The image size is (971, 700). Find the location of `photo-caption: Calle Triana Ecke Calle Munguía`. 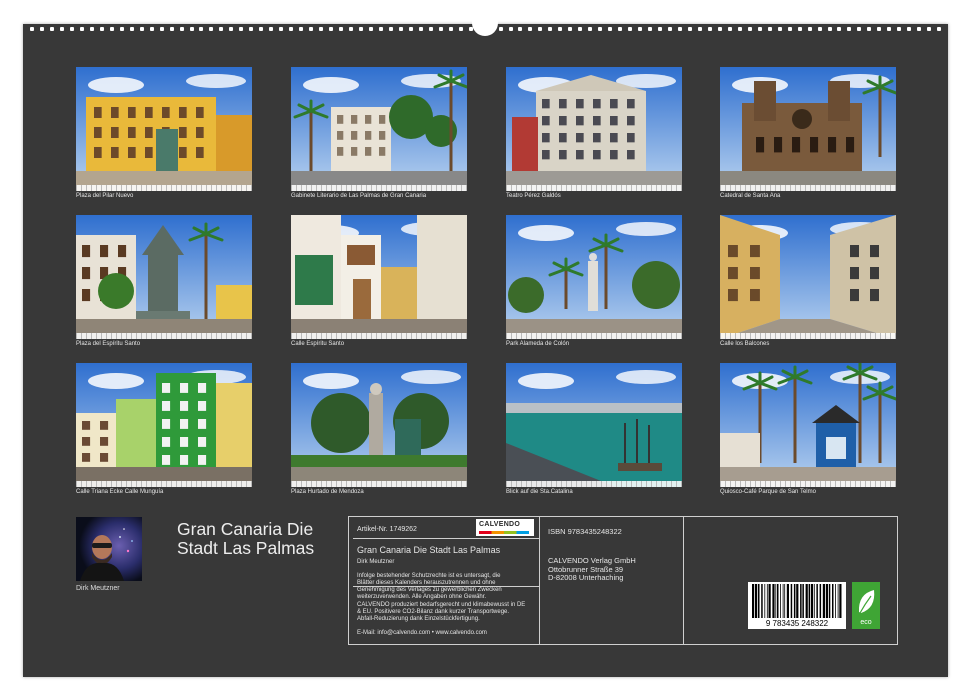

photo-caption: Calle Triana Ecke Calle Munguía is located at coordinates (120, 492).